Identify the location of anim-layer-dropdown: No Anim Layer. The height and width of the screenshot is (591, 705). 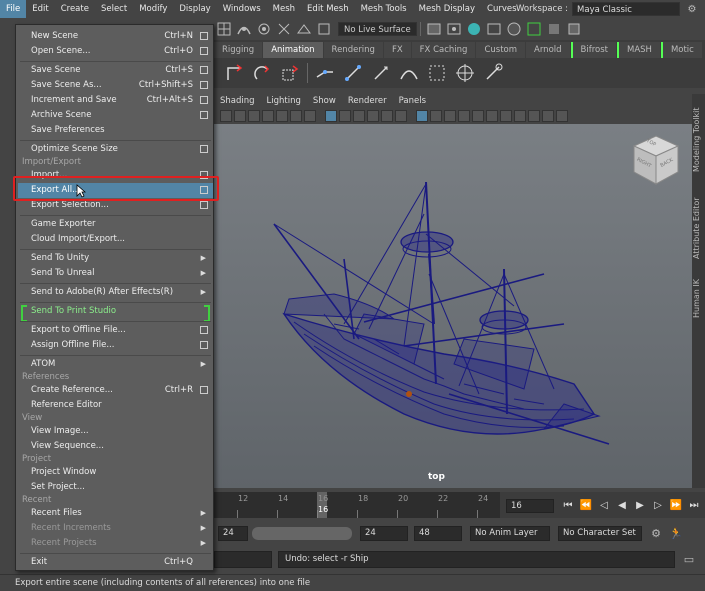
(510, 533).